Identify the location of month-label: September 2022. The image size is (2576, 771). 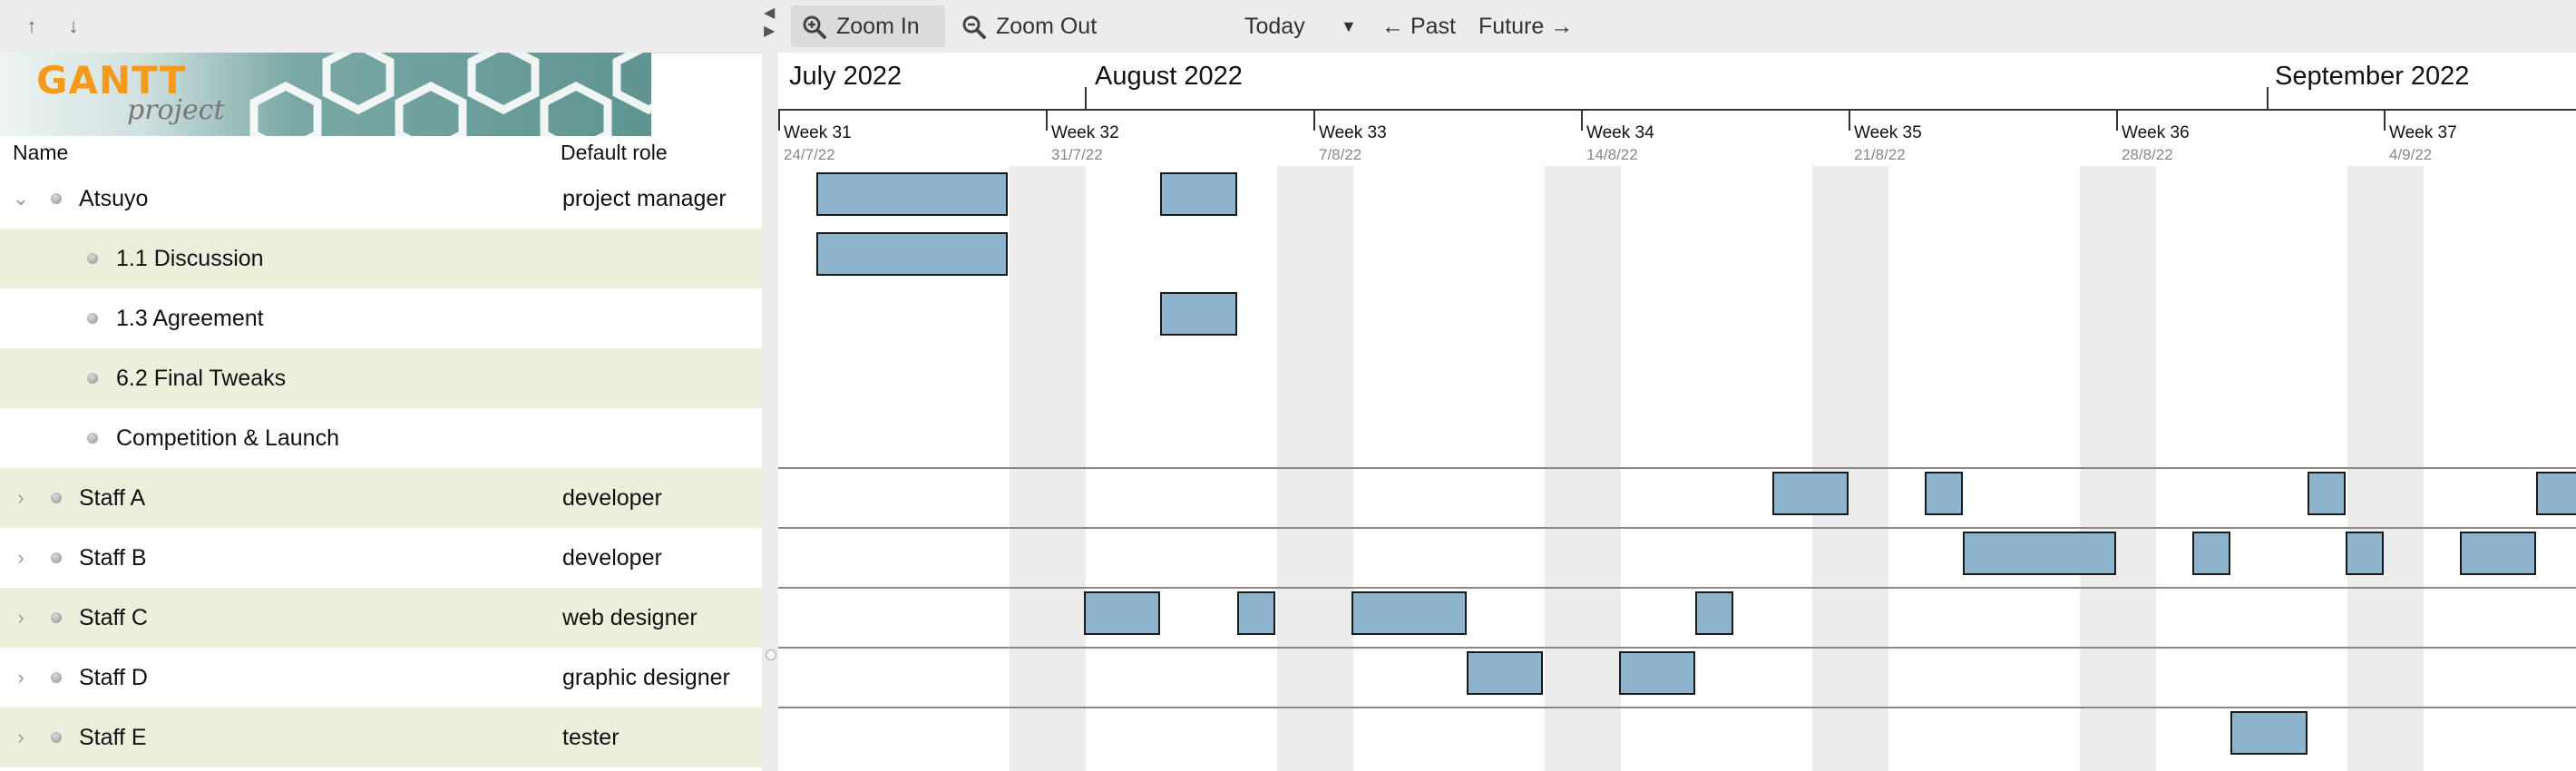
(2372, 77).